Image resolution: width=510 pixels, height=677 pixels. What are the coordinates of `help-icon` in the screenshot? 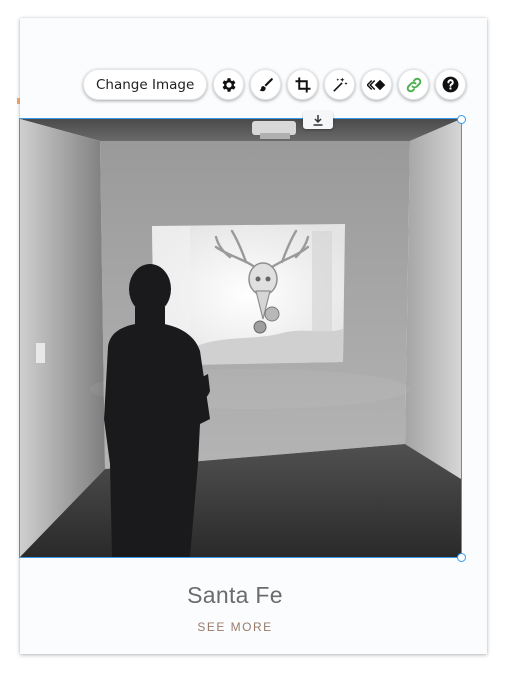 It's located at (450, 84).